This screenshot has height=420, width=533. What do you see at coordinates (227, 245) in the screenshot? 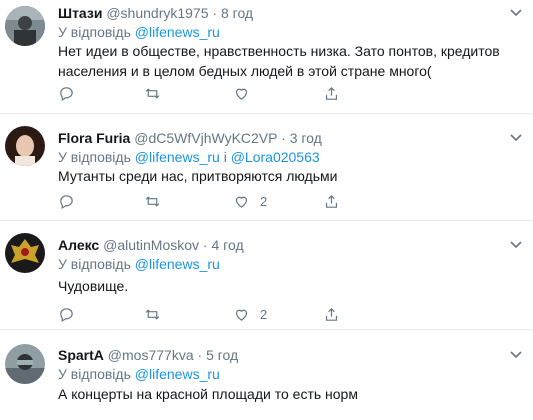
I see `timestamp: 4 год` at bounding box center [227, 245].